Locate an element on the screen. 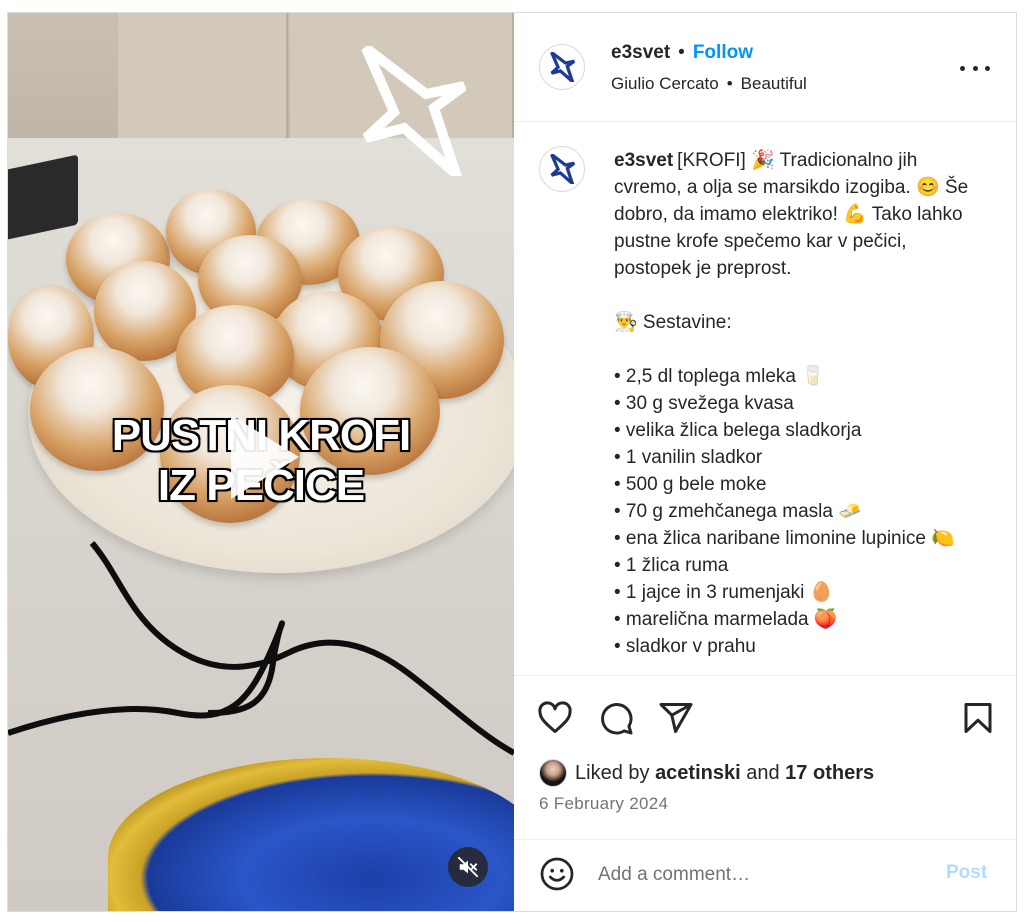  liker-avatar is located at coordinates (553, 773).